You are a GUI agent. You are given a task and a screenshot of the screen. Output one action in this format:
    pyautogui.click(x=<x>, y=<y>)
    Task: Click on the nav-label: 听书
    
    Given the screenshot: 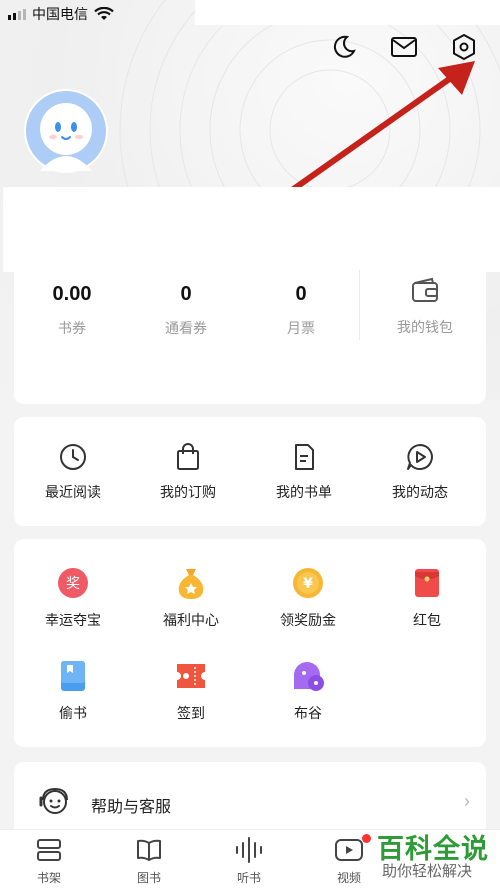 What is the action you would take?
    pyautogui.click(x=248, y=878)
    